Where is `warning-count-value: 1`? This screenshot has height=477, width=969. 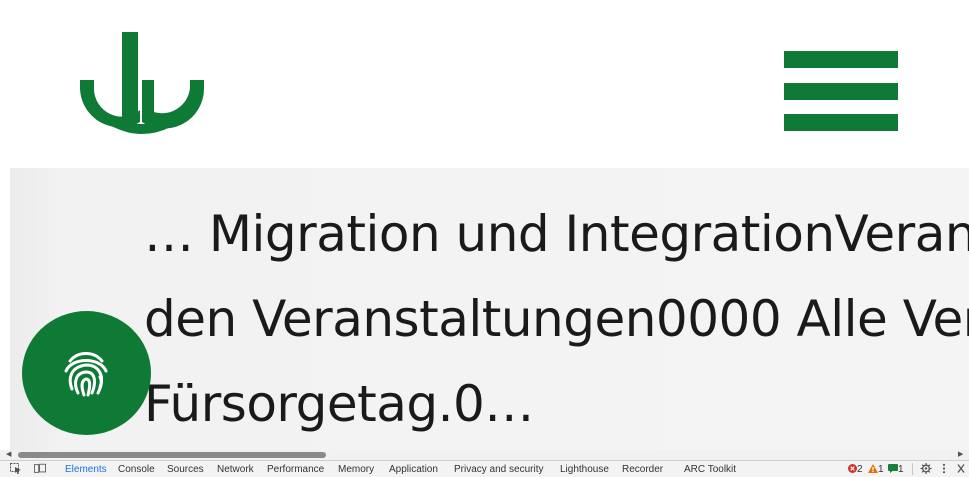 warning-count-value: 1 is located at coordinates (881, 469).